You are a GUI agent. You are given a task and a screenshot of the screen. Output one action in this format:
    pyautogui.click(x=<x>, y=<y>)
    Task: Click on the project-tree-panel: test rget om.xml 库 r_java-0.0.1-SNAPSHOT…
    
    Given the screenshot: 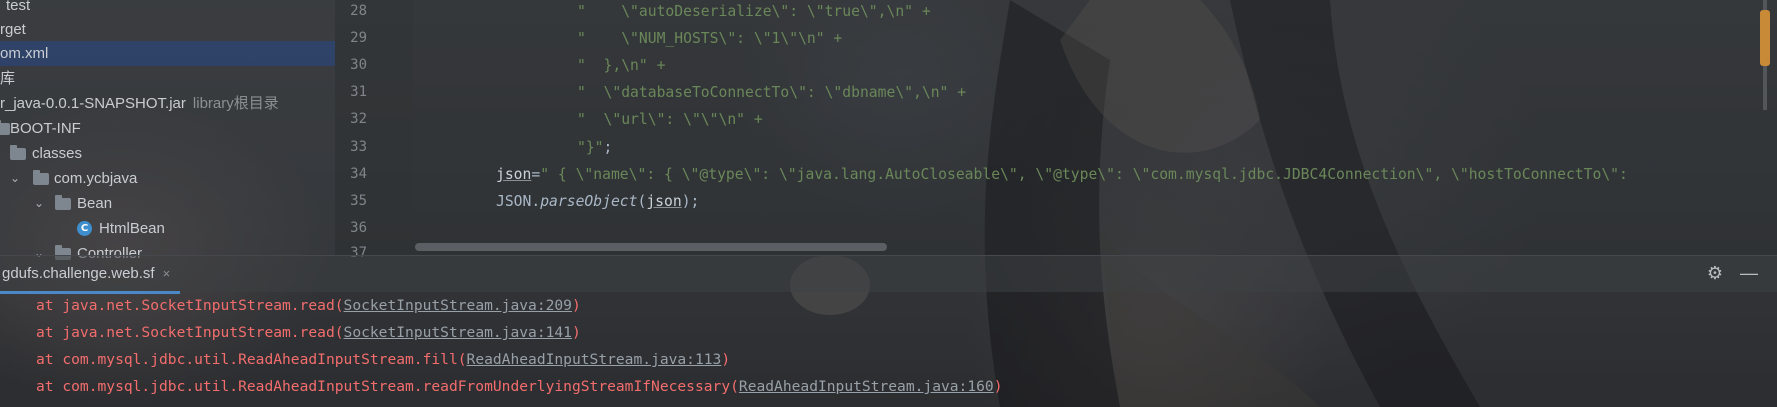 What is the action you would take?
    pyautogui.click(x=167, y=131)
    